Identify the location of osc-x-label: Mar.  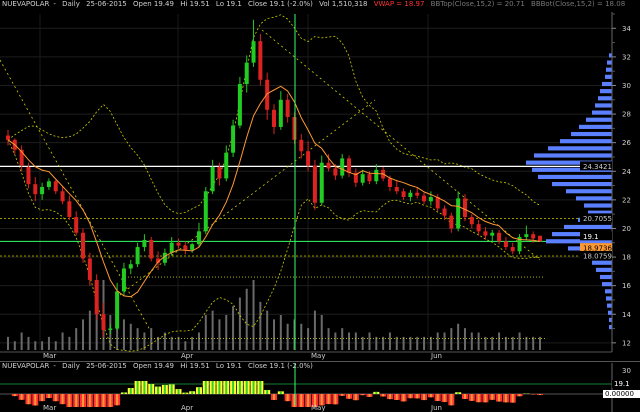
(49, 408).